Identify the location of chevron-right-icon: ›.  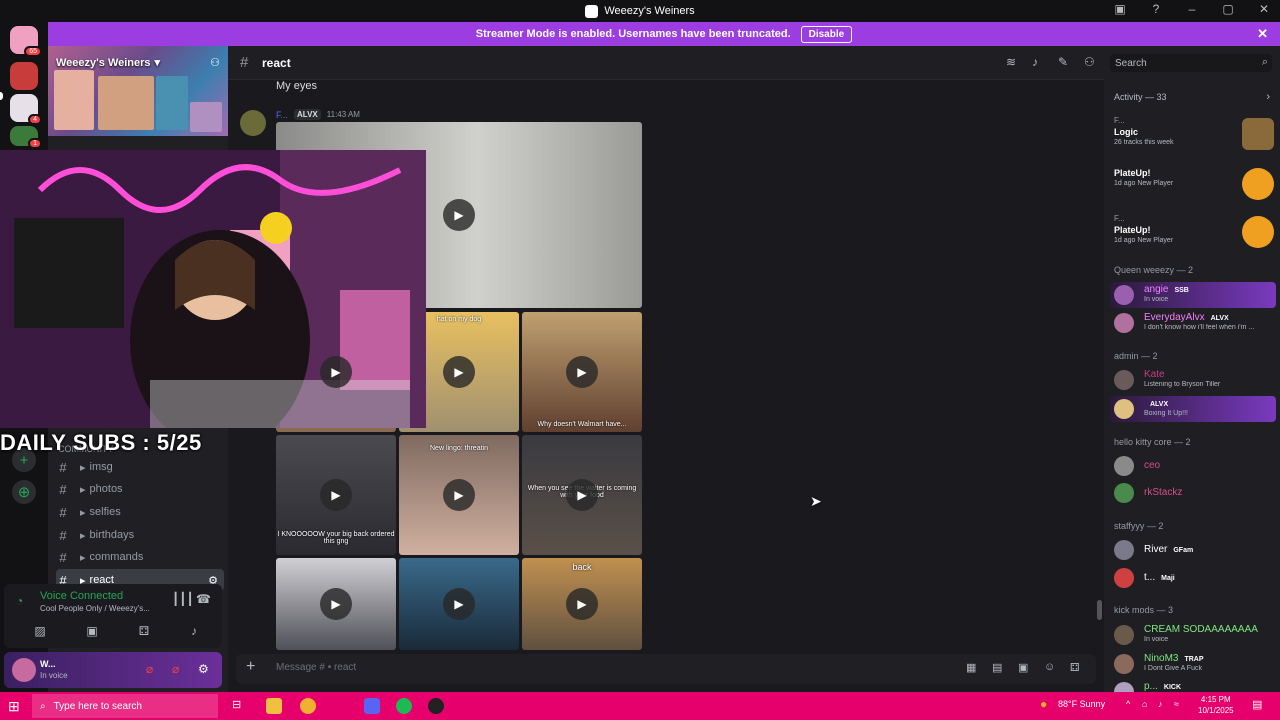
(1268, 97).